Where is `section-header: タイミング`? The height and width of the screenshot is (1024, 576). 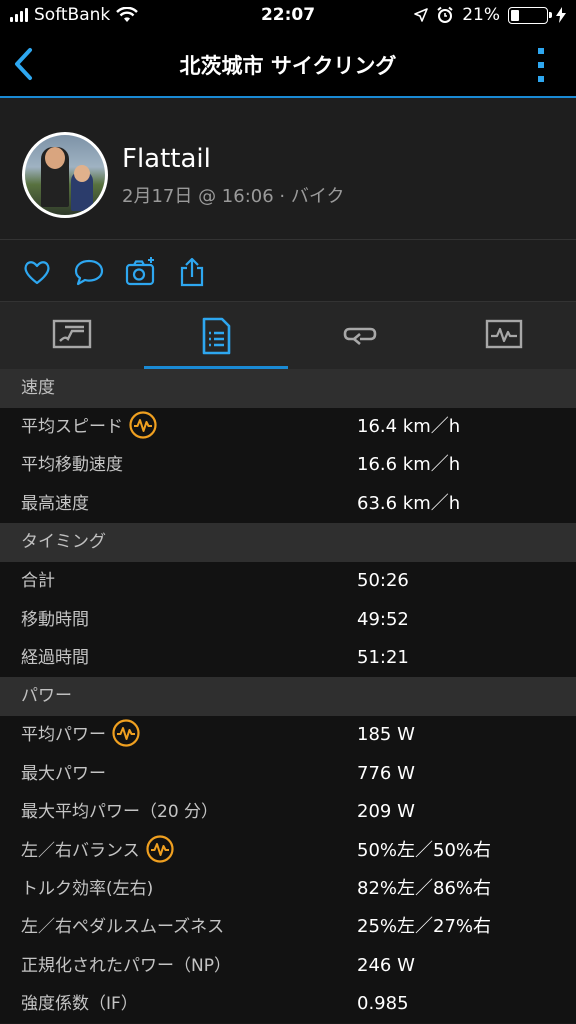 section-header: タイミング is located at coordinates (288, 543).